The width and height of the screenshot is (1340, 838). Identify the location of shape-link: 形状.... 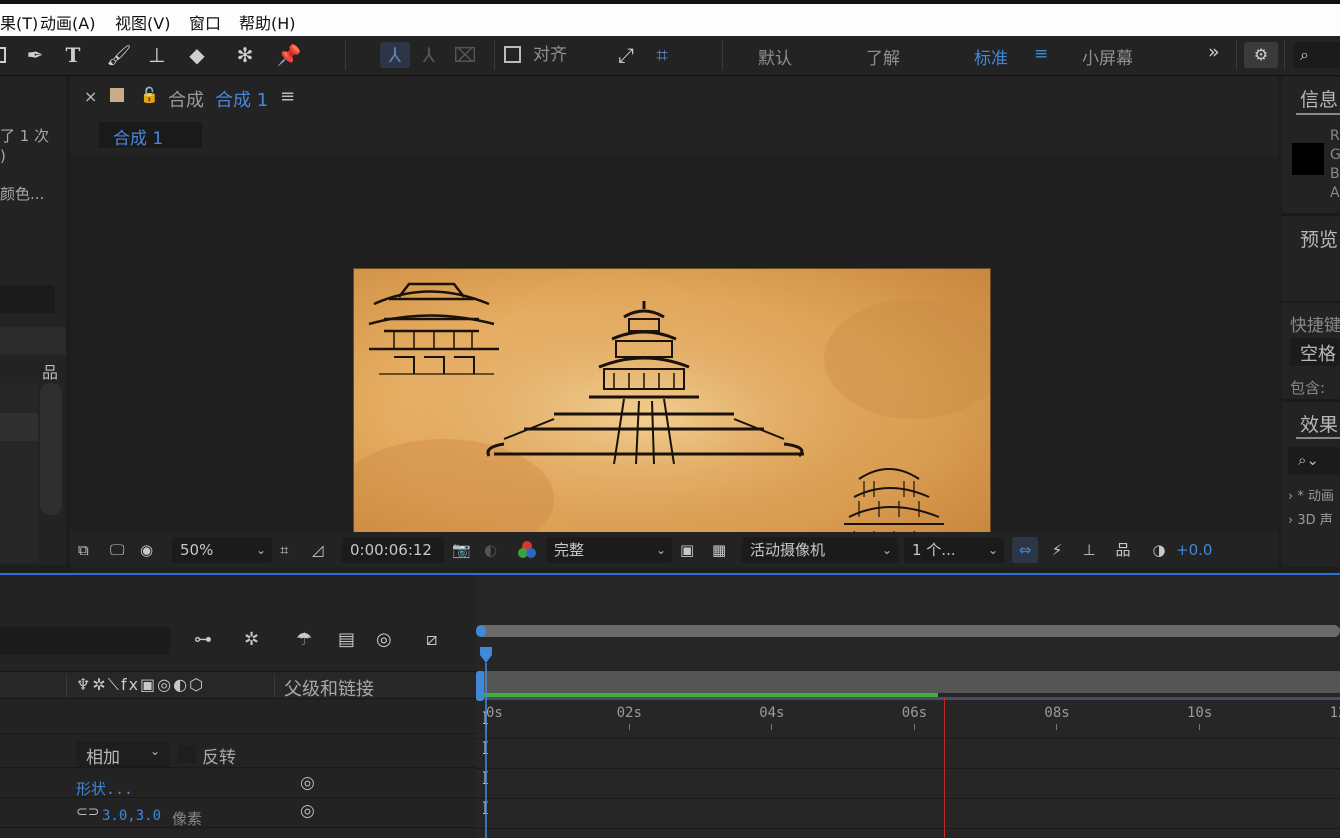
(104, 788).